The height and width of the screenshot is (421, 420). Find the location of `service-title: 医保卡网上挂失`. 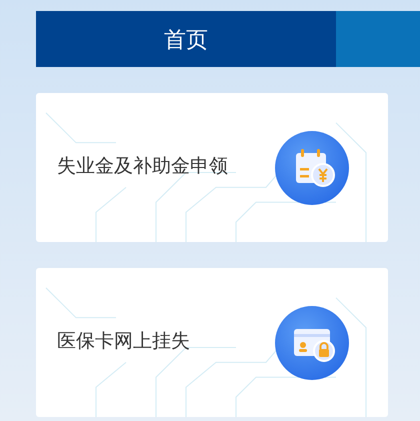

service-title: 医保卡网上挂失 is located at coordinates (123, 342).